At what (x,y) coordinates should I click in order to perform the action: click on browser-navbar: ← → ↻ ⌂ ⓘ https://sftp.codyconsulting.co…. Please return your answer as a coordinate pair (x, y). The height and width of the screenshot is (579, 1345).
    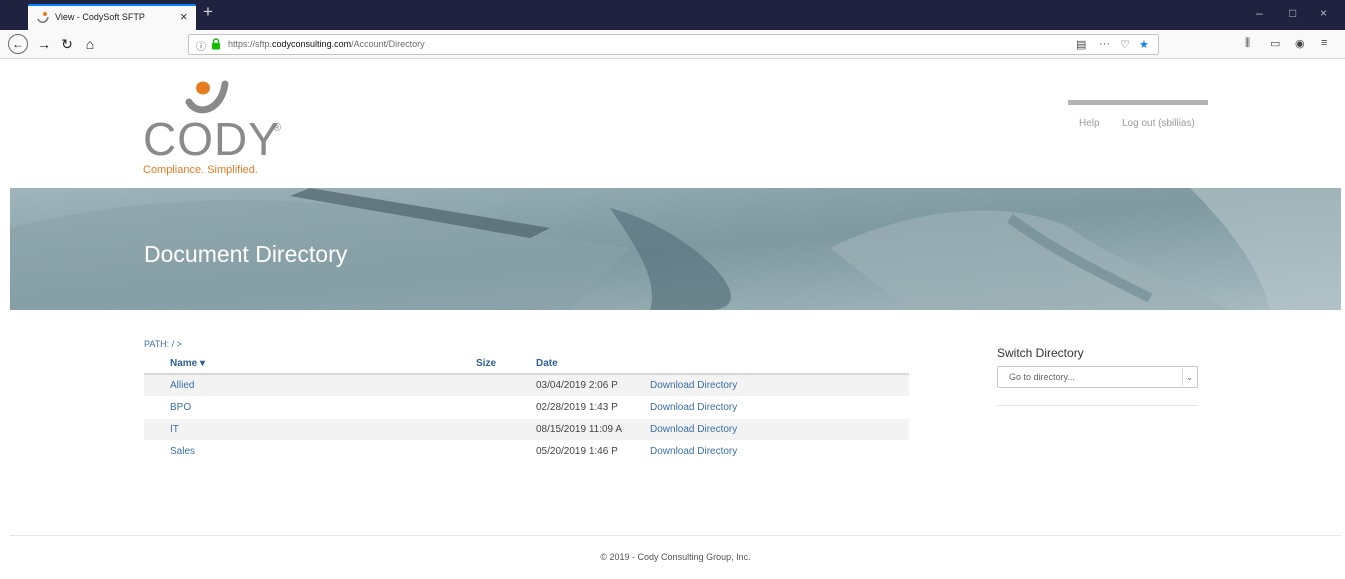
    Looking at the image, I should click on (672, 44).